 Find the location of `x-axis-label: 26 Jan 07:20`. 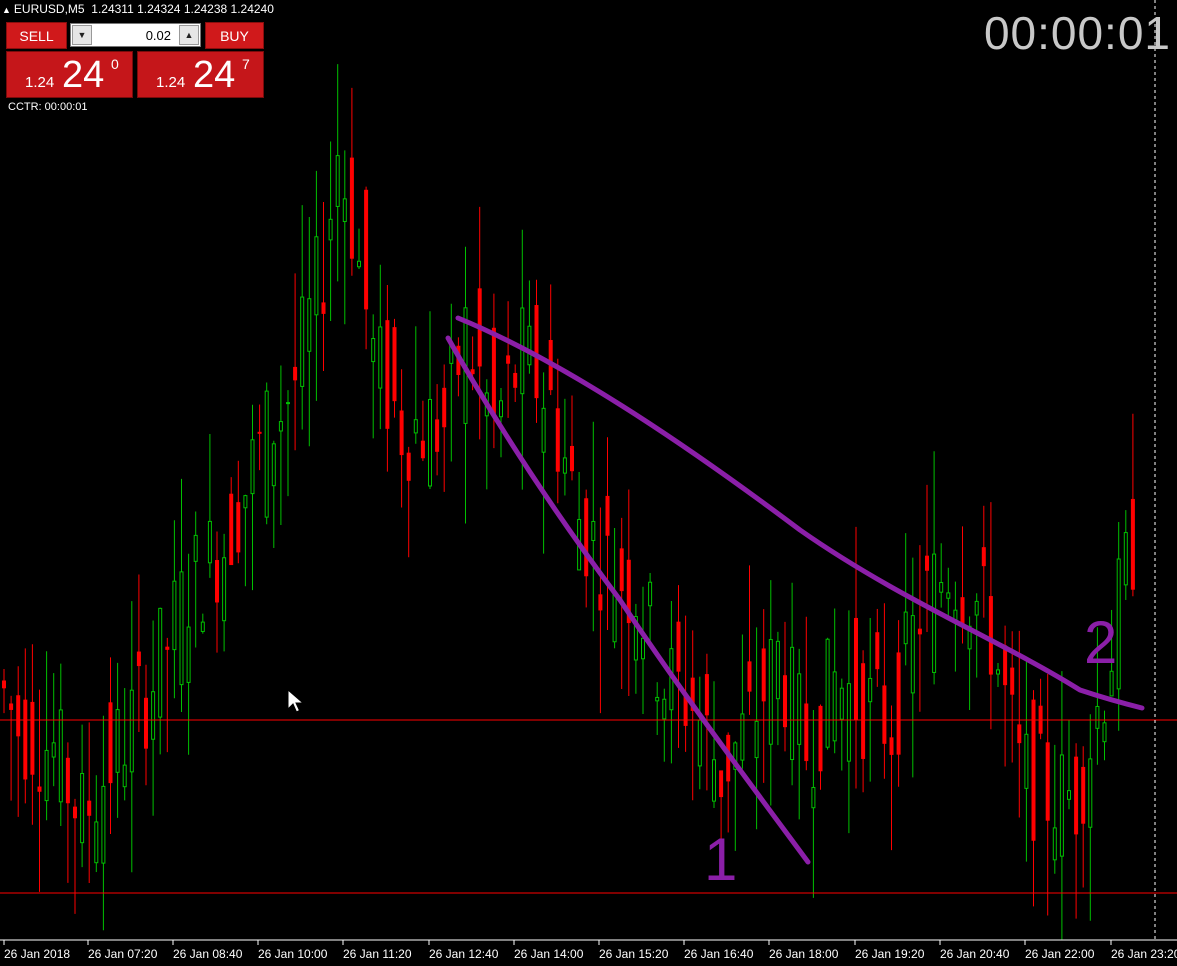

x-axis-label: 26 Jan 07:20 is located at coordinates (123, 954).